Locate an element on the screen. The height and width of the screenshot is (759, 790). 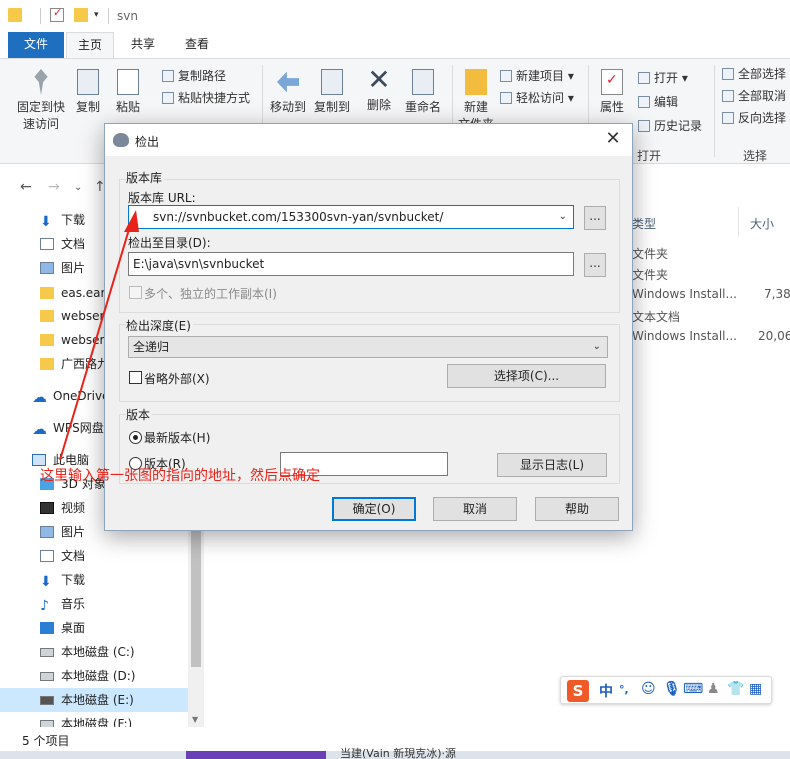
annotation-text: 这里输入第一张图的指向的地址，然后点确定 is located at coordinates (180, 476).